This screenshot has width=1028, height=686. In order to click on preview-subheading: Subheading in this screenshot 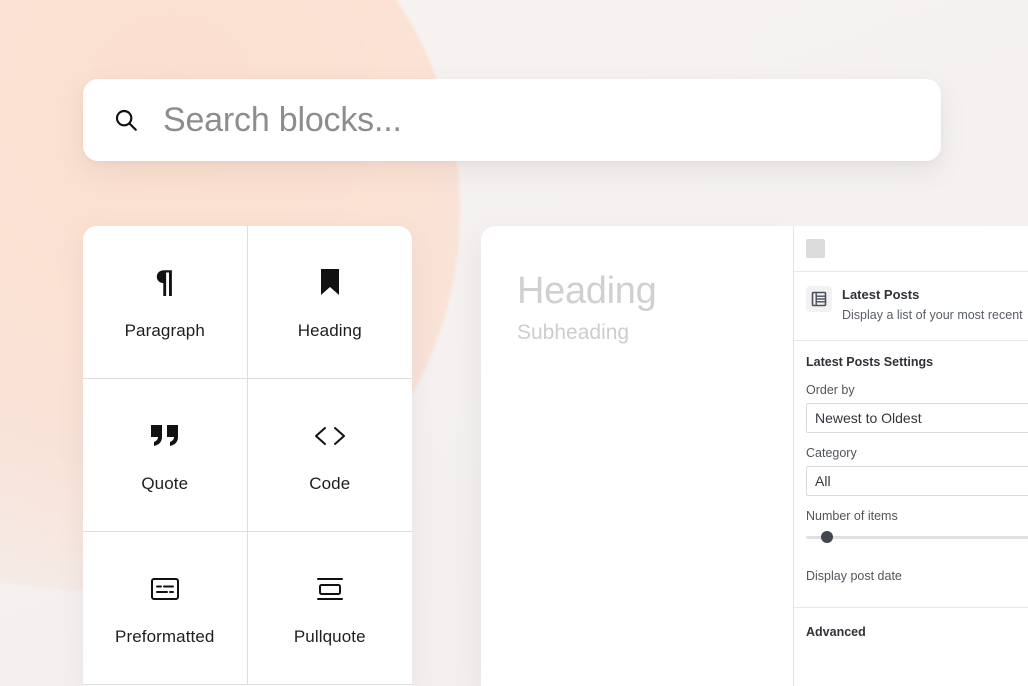, I will do `click(573, 332)`.